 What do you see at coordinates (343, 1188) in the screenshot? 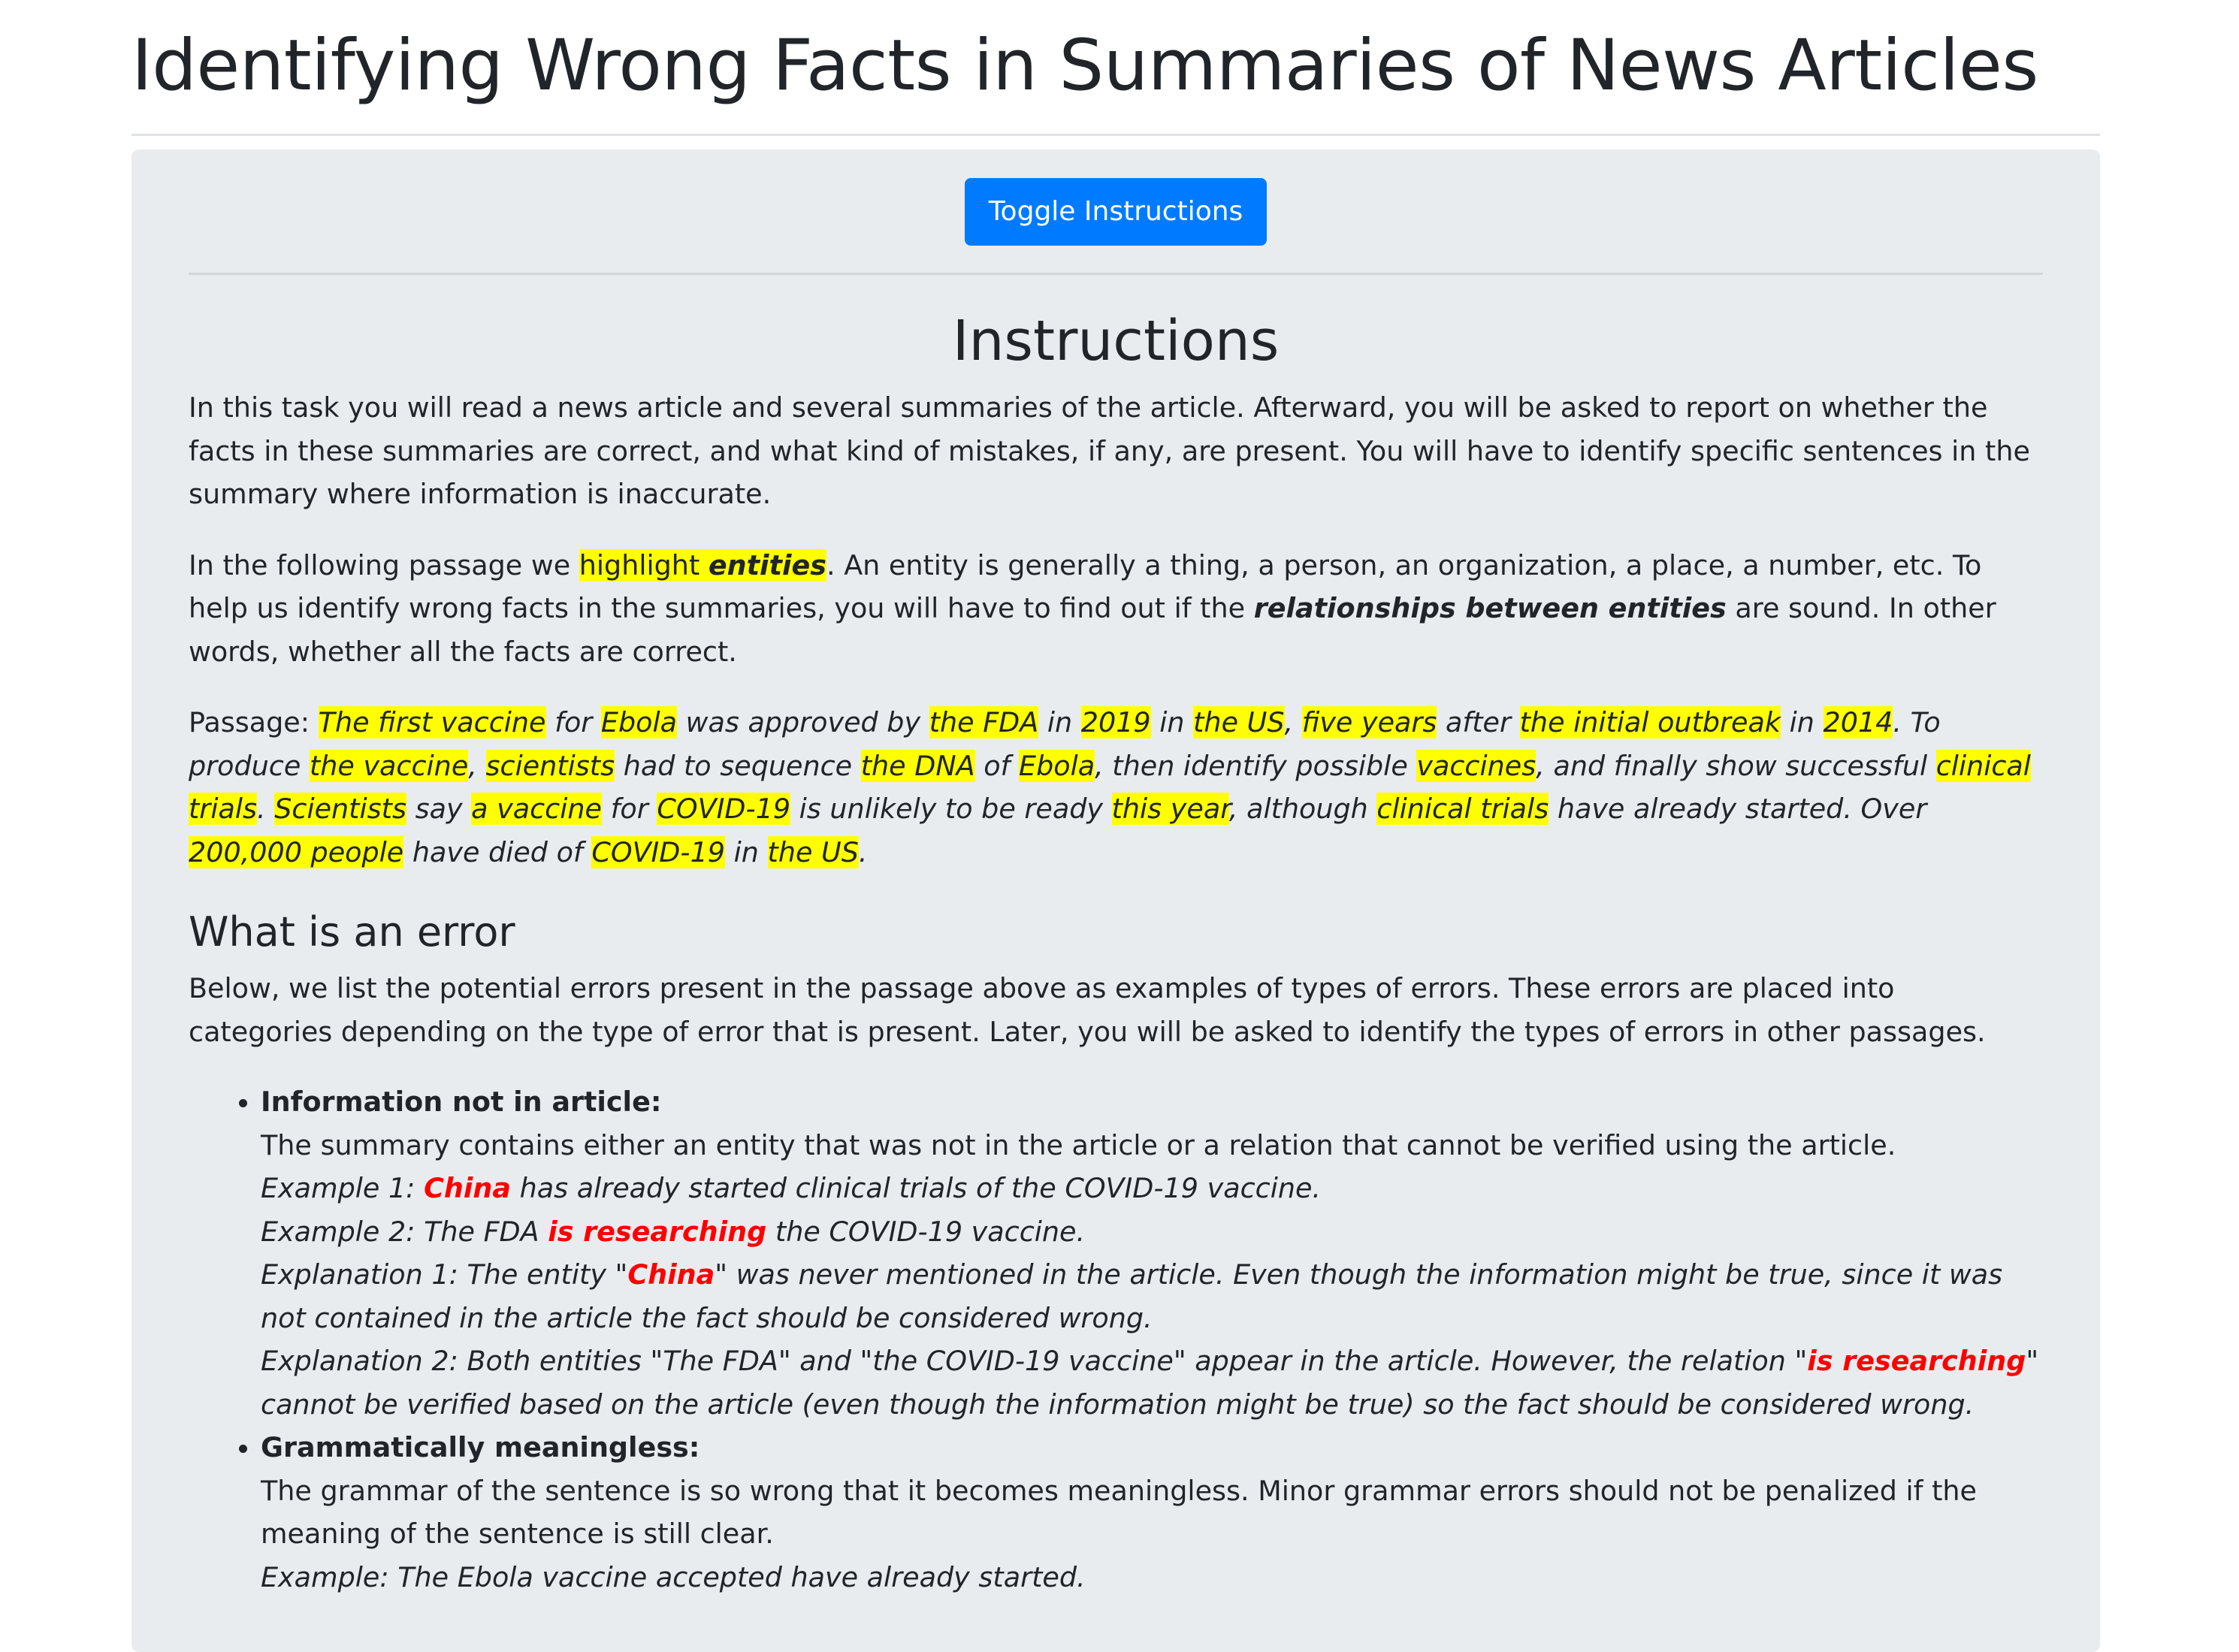
I see `example-text: Example 1:` at bounding box center [343, 1188].